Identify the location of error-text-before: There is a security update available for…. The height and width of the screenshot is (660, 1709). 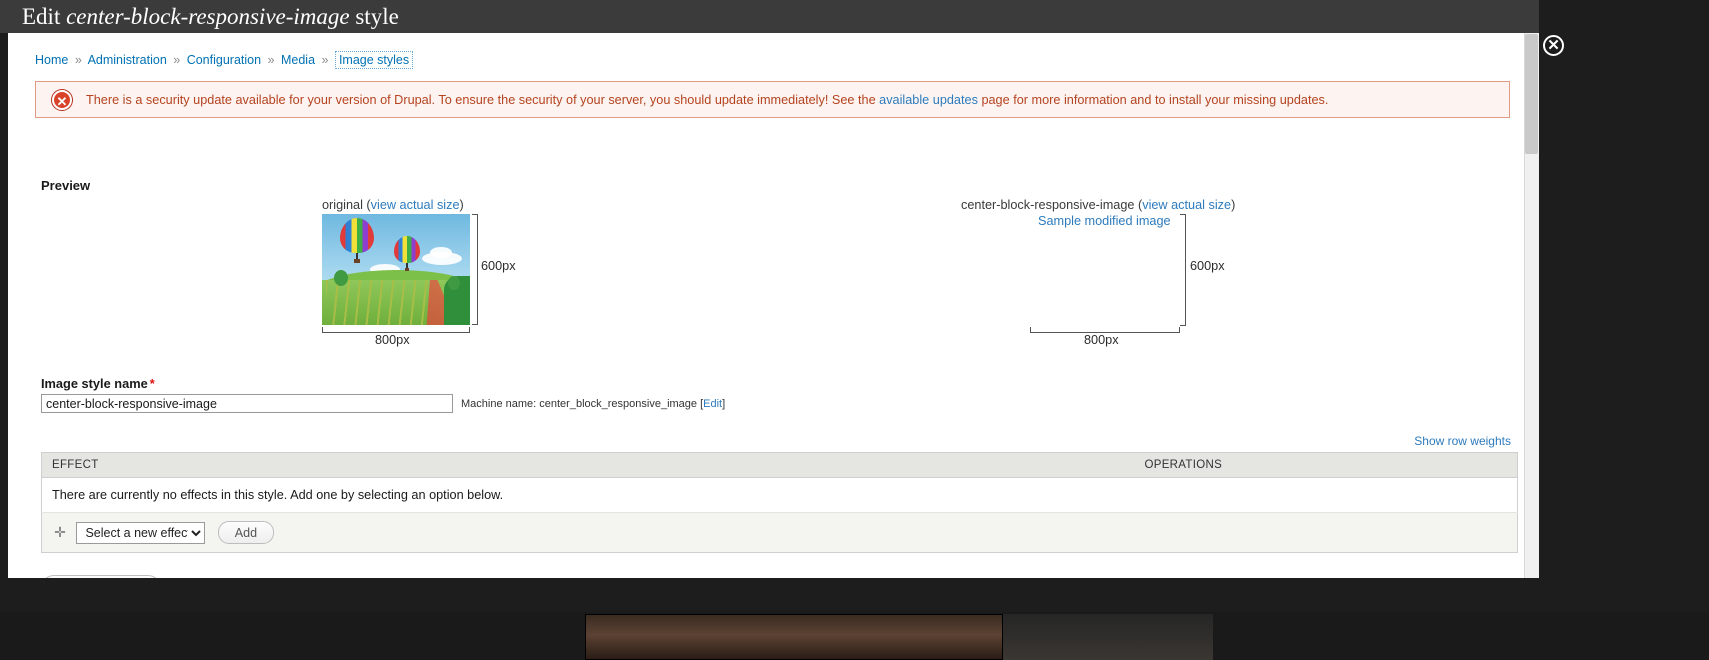
(483, 99).